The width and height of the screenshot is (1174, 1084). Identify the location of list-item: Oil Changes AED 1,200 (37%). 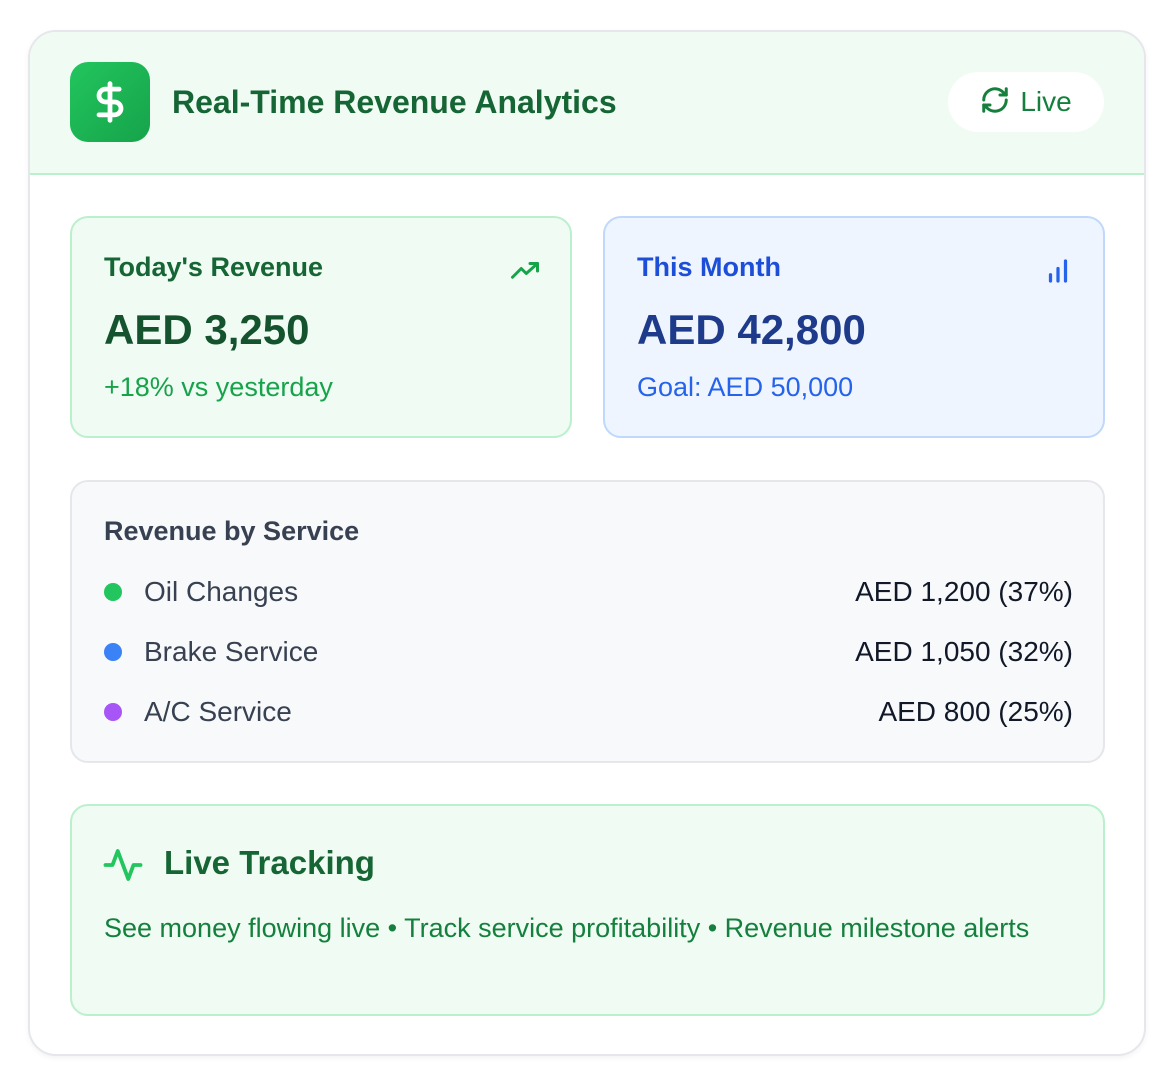
(588, 592).